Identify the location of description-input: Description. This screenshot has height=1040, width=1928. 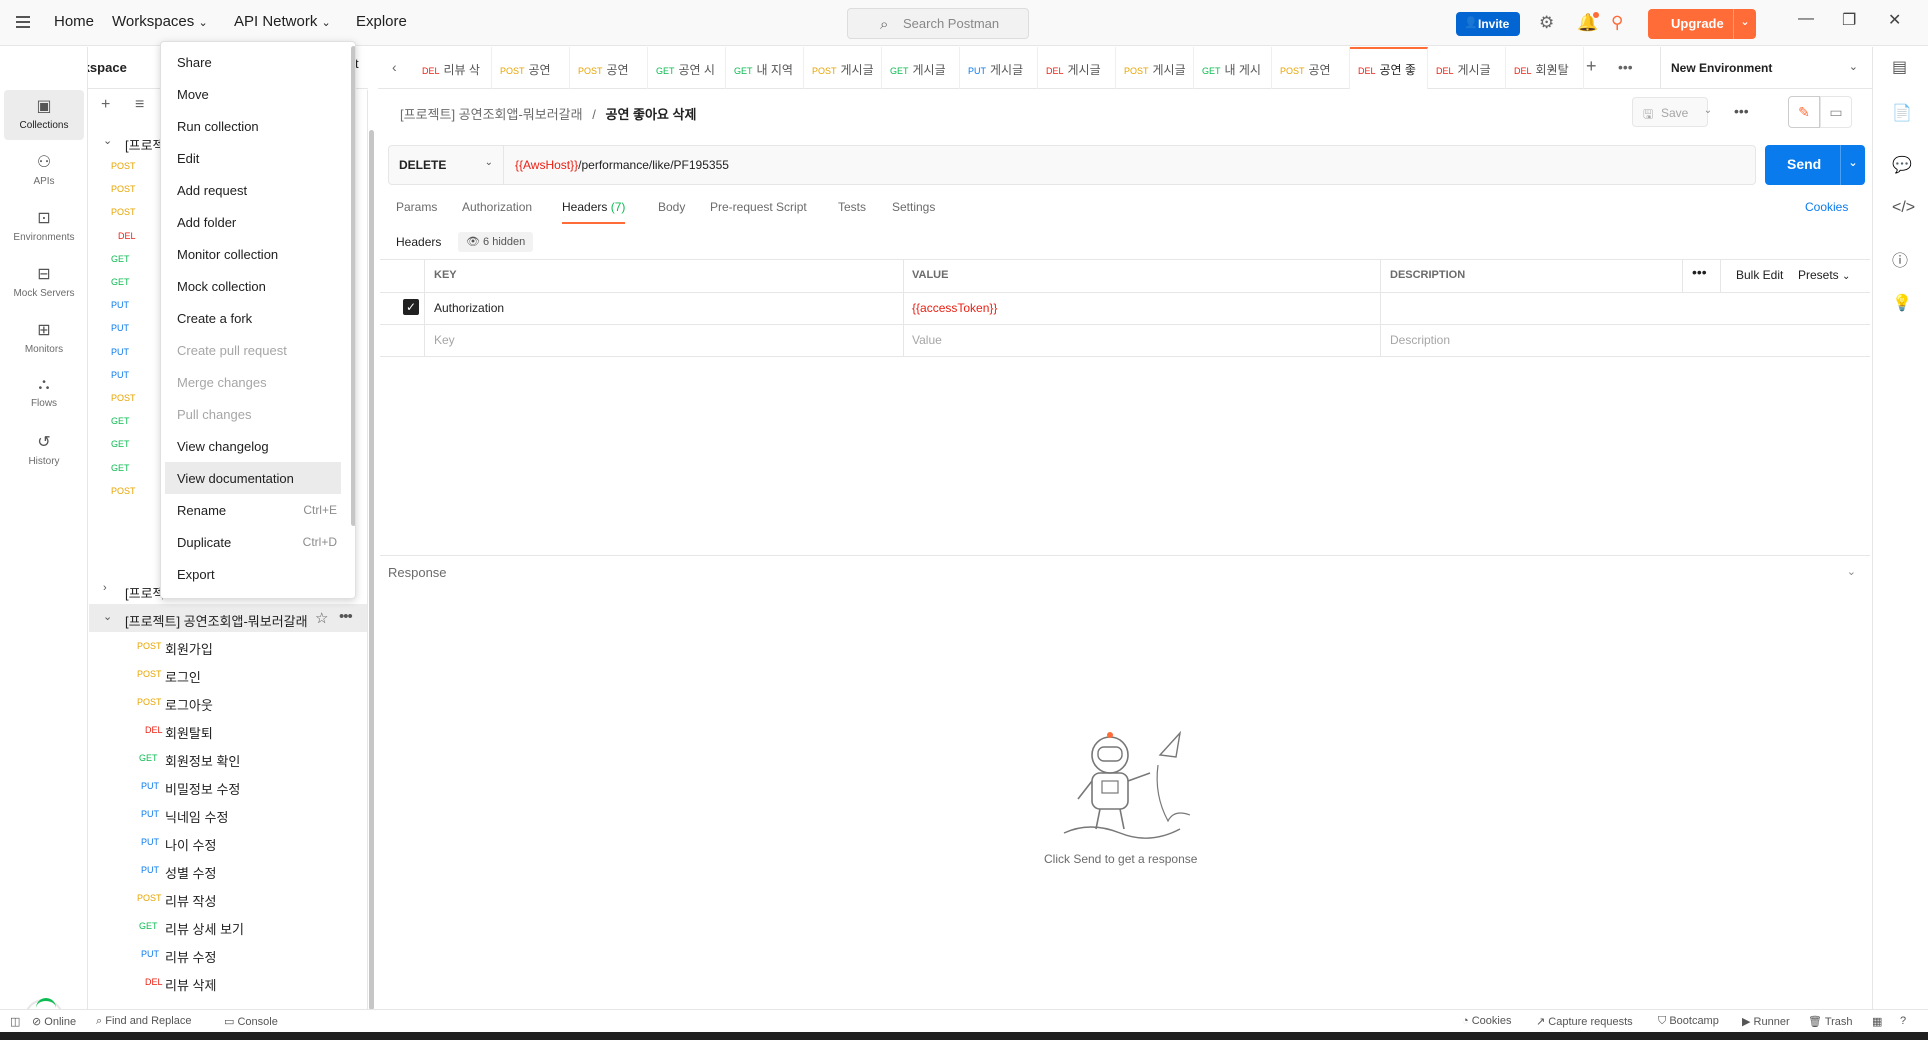
(1420, 340).